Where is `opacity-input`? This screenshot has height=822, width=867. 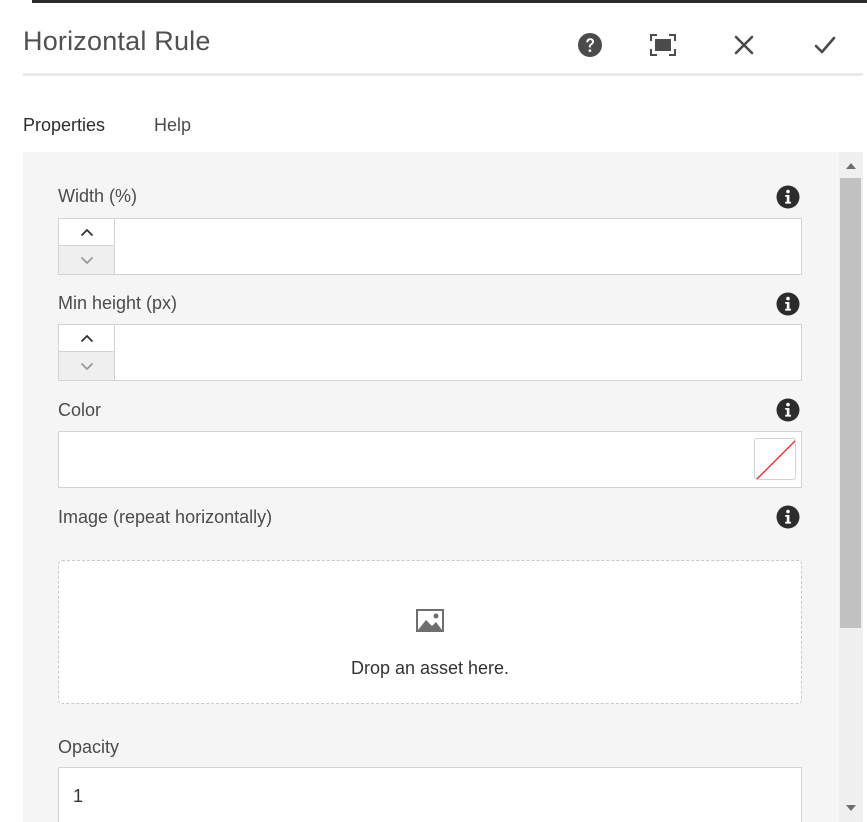 opacity-input is located at coordinates (430, 795).